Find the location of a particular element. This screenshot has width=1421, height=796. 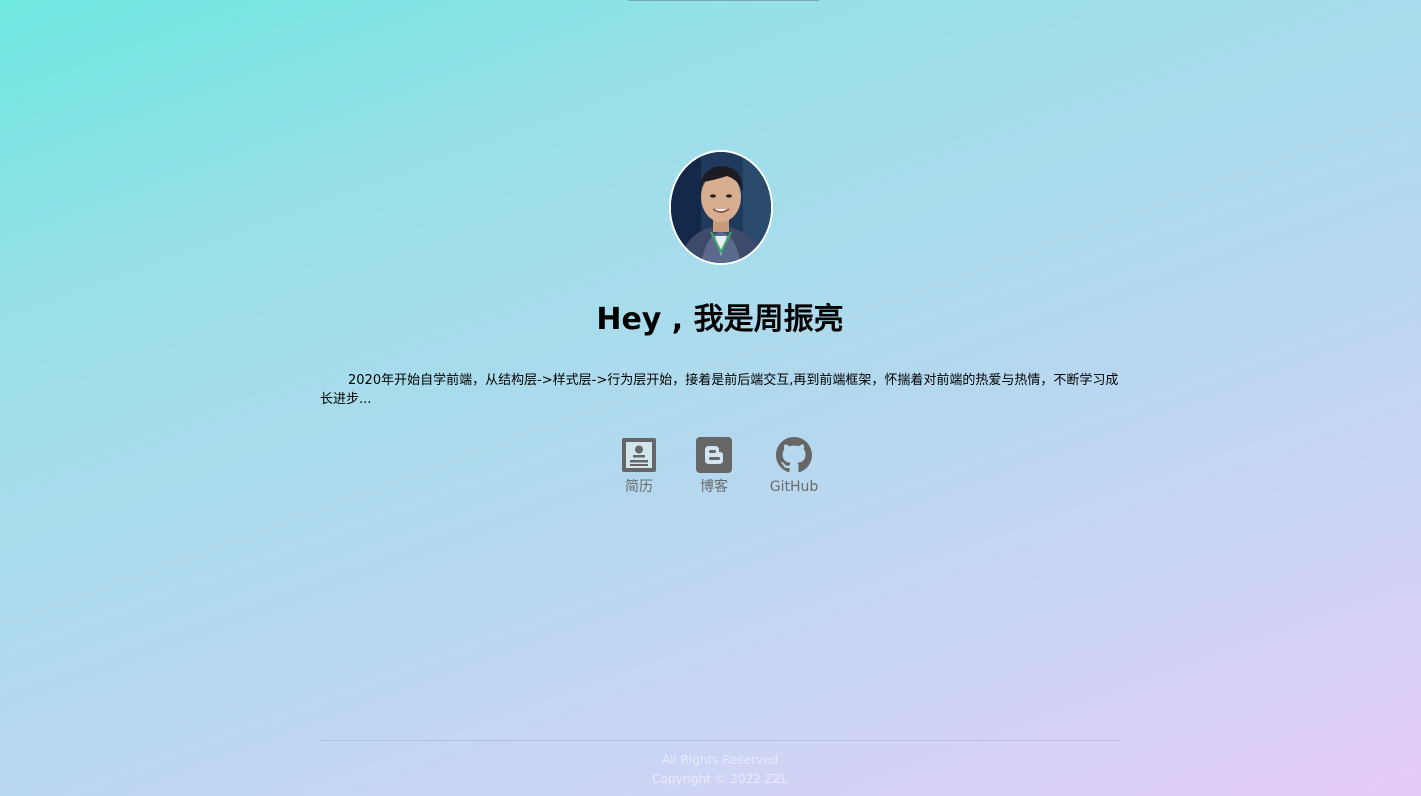

avatar is located at coordinates (721, 207).